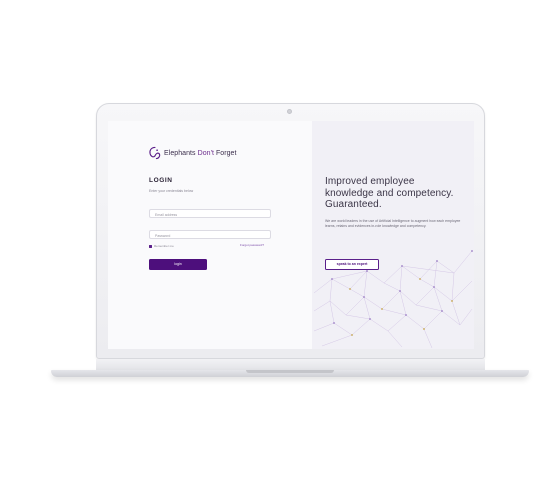 This screenshot has height=483, width=547. I want to click on remember-me: Remember me, so click(161, 246).